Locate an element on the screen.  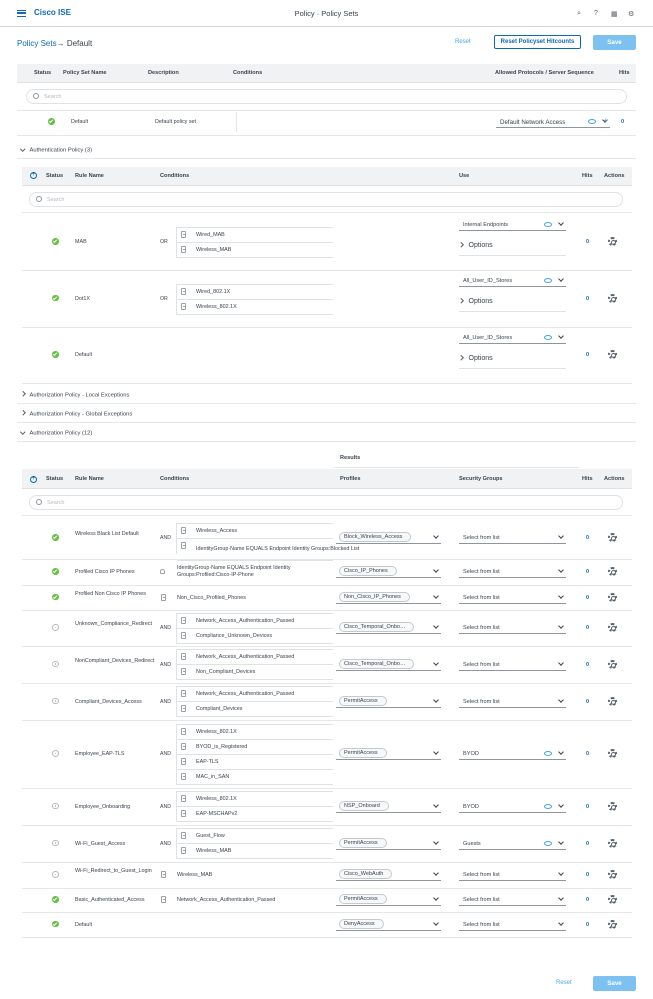
save-button: Save is located at coordinates (614, 42).